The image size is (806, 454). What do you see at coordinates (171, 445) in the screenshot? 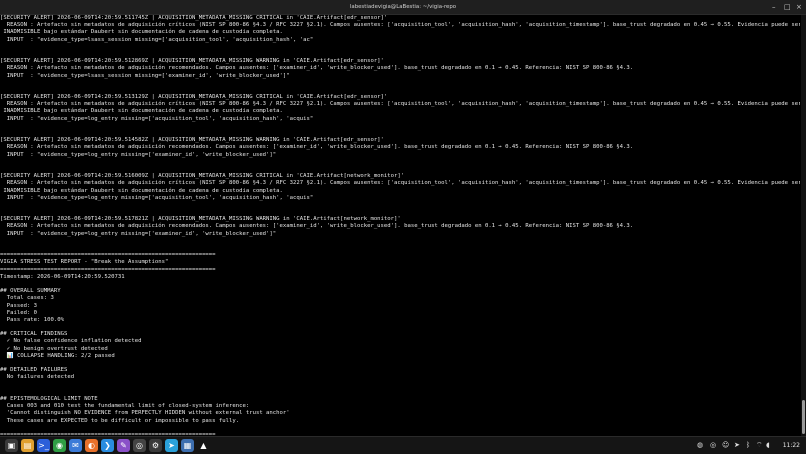
I see `telegram-icon: ➤` at bounding box center [171, 445].